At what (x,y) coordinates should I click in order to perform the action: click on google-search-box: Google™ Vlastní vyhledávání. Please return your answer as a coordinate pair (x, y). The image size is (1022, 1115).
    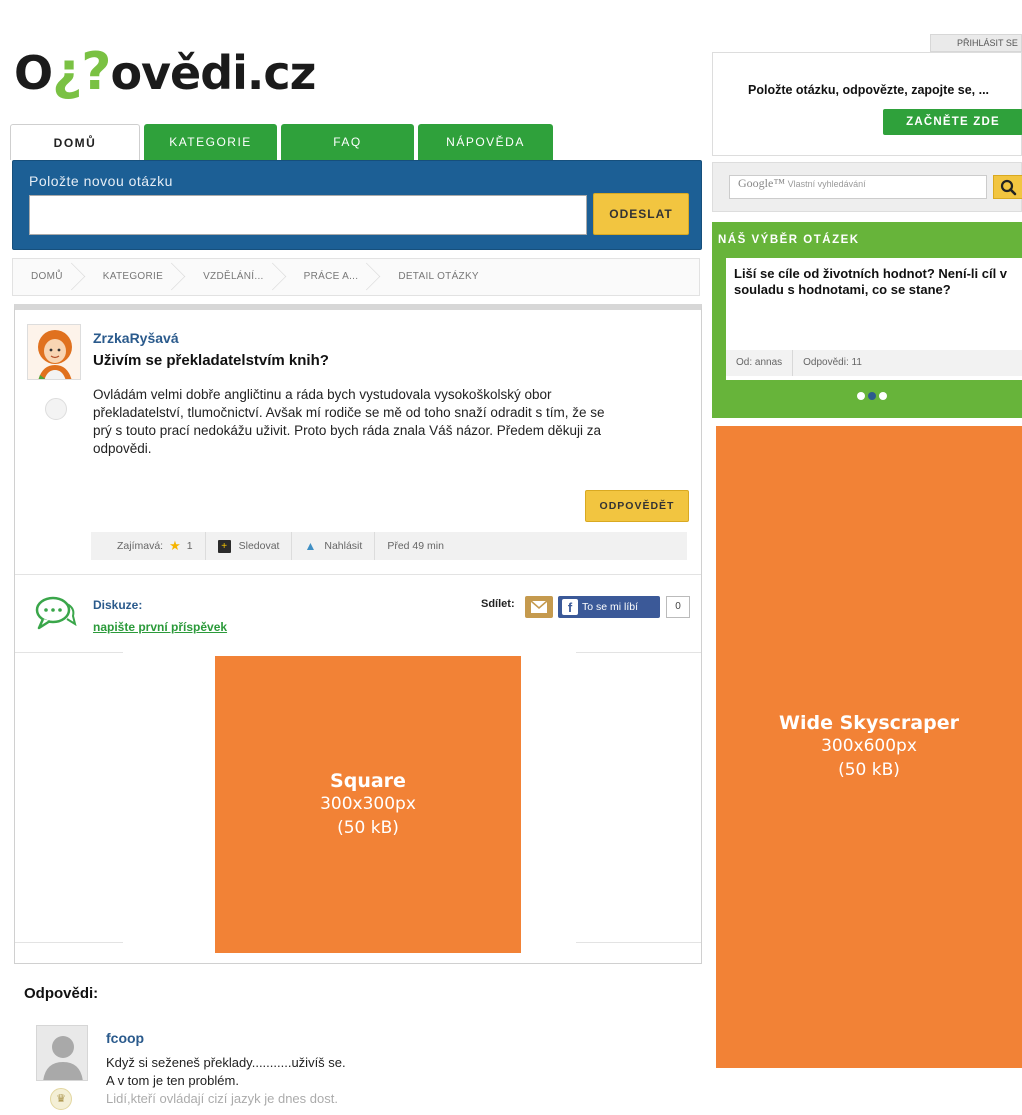
    Looking at the image, I should click on (867, 187).